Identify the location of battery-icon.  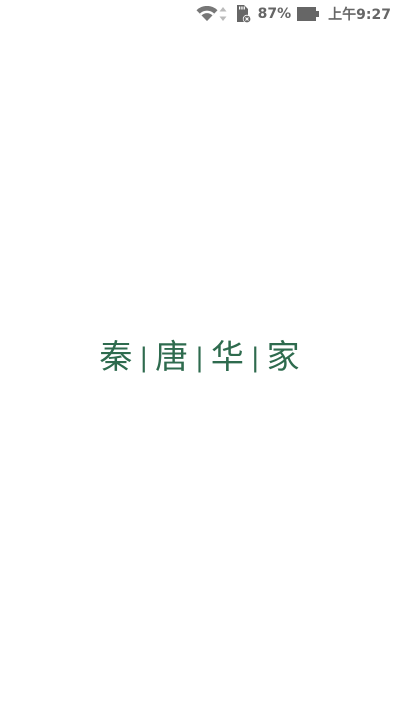
(308, 14).